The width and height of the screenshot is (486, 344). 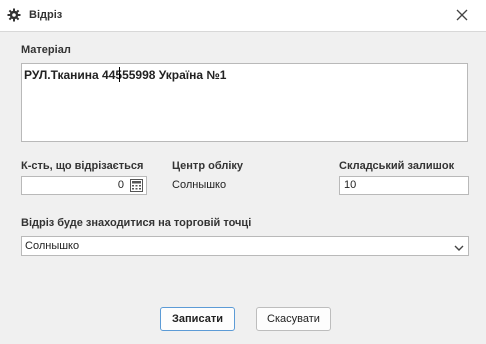 What do you see at coordinates (243, 16) in the screenshot?
I see `window-titlebar: Відріз` at bounding box center [243, 16].